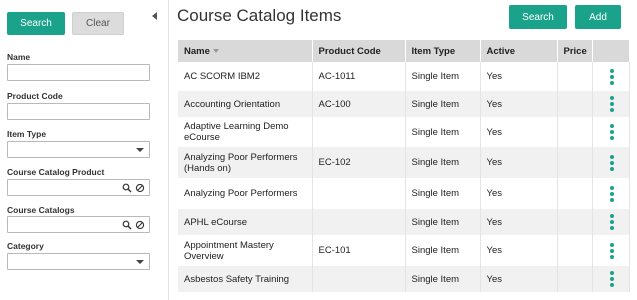 Image resolution: width=637 pixels, height=300 pixels. I want to click on add-button: Add, so click(598, 17).